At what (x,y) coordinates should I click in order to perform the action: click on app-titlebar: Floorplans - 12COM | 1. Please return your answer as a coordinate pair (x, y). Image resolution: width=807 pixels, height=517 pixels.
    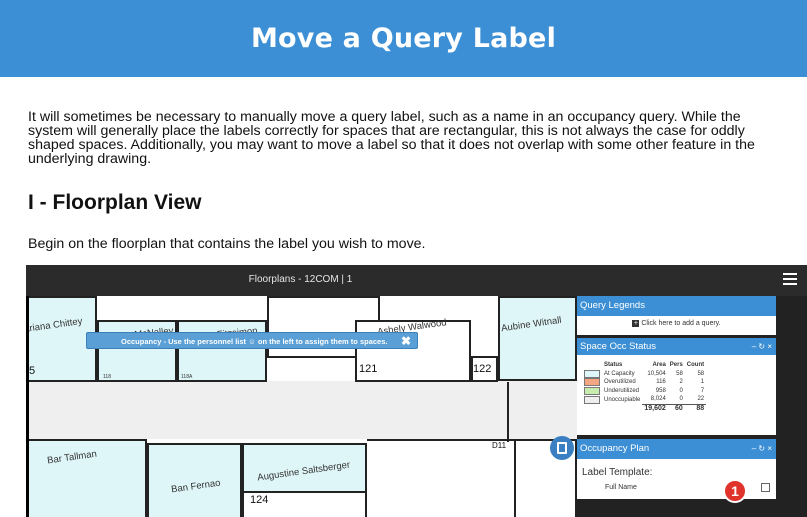
    Looking at the image, I should click on (416, 280).